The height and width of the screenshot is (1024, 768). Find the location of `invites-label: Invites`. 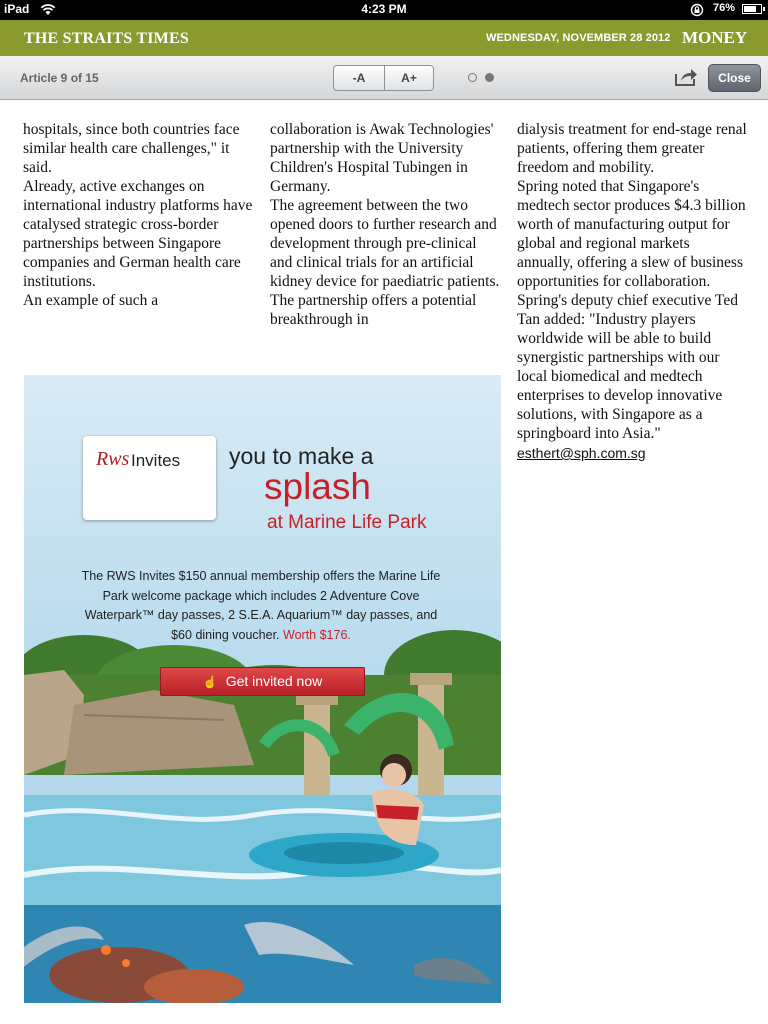

invites-label: Invites is located at coordinates (156, 460).